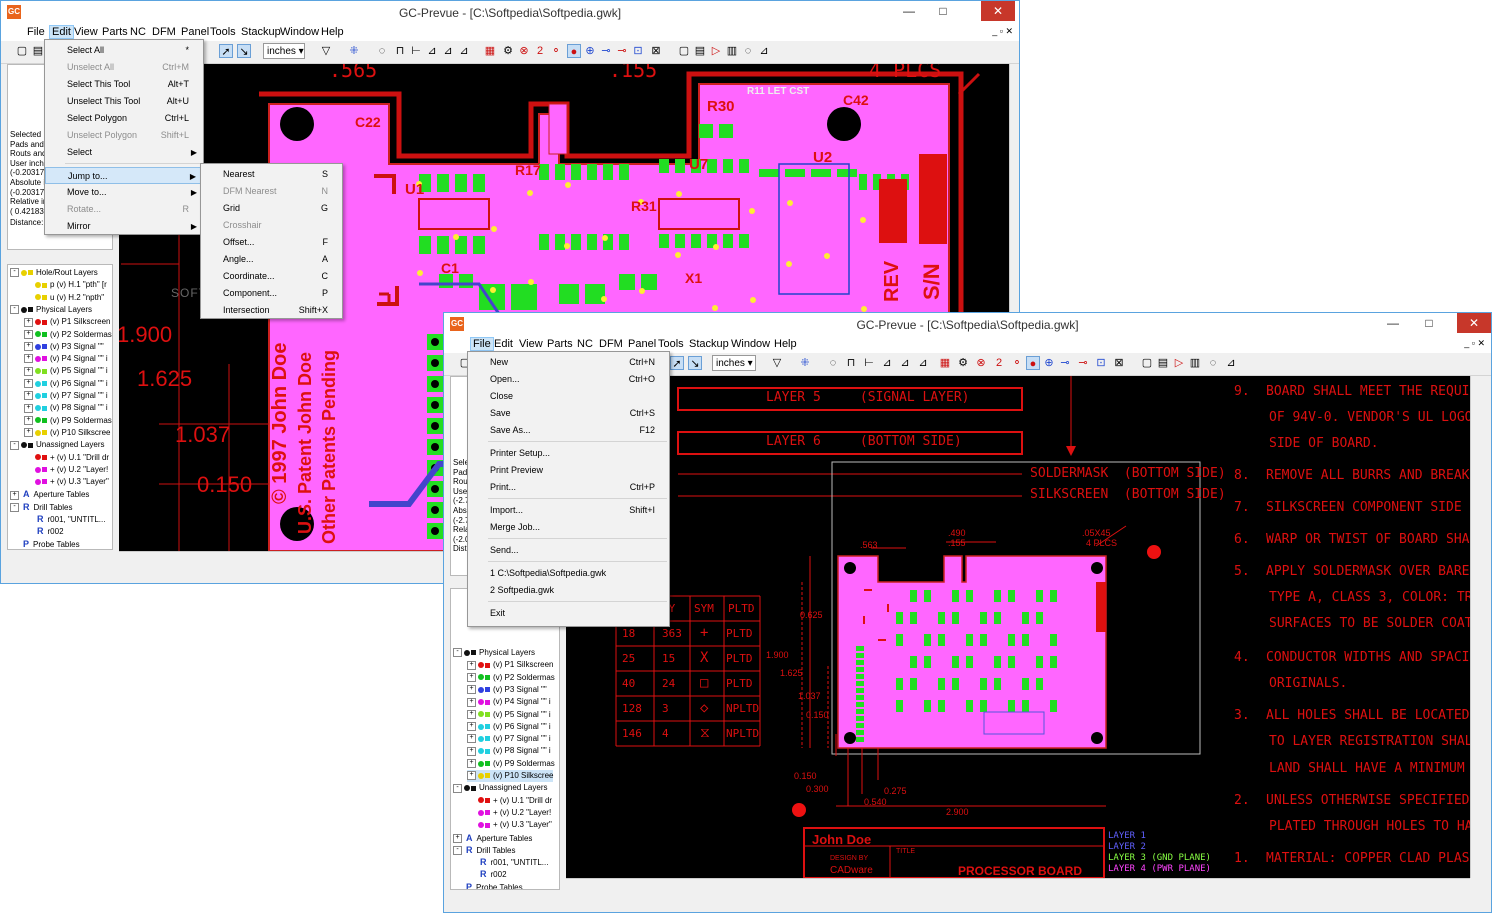 This screenshot has height=913, width=1492. I want to click on tree-item: - R Drill Tables, so click(41, 507).